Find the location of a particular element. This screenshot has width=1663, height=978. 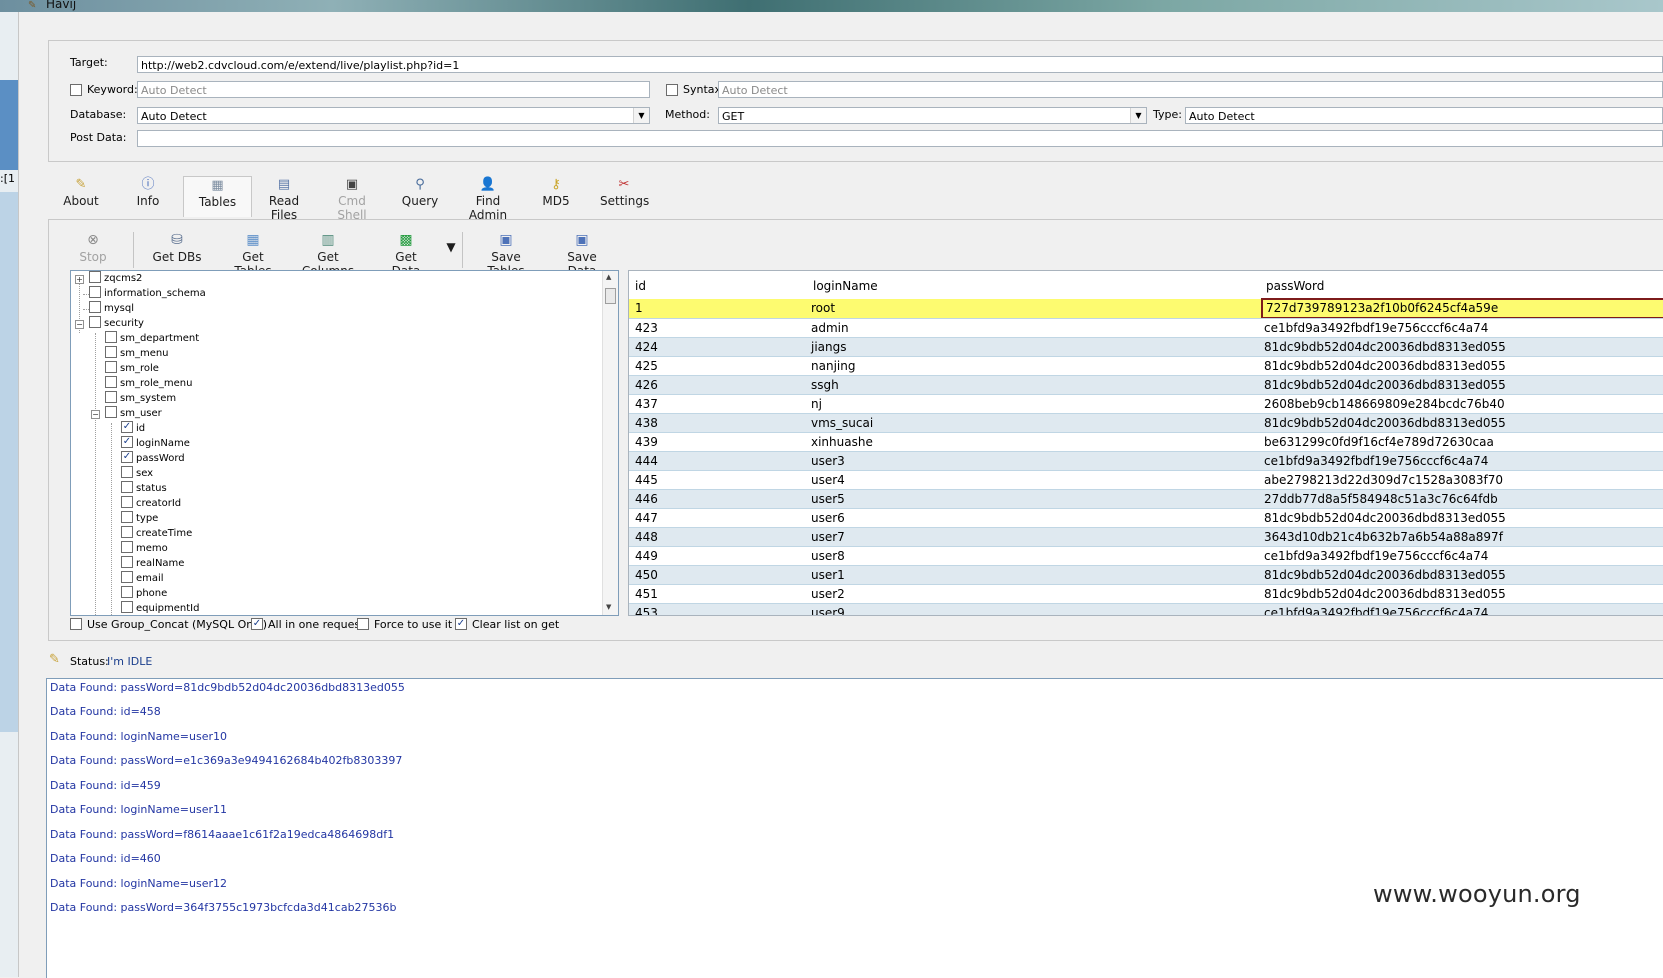

tree-table-sm-system: sm_system is located at coordinates (140, 398).